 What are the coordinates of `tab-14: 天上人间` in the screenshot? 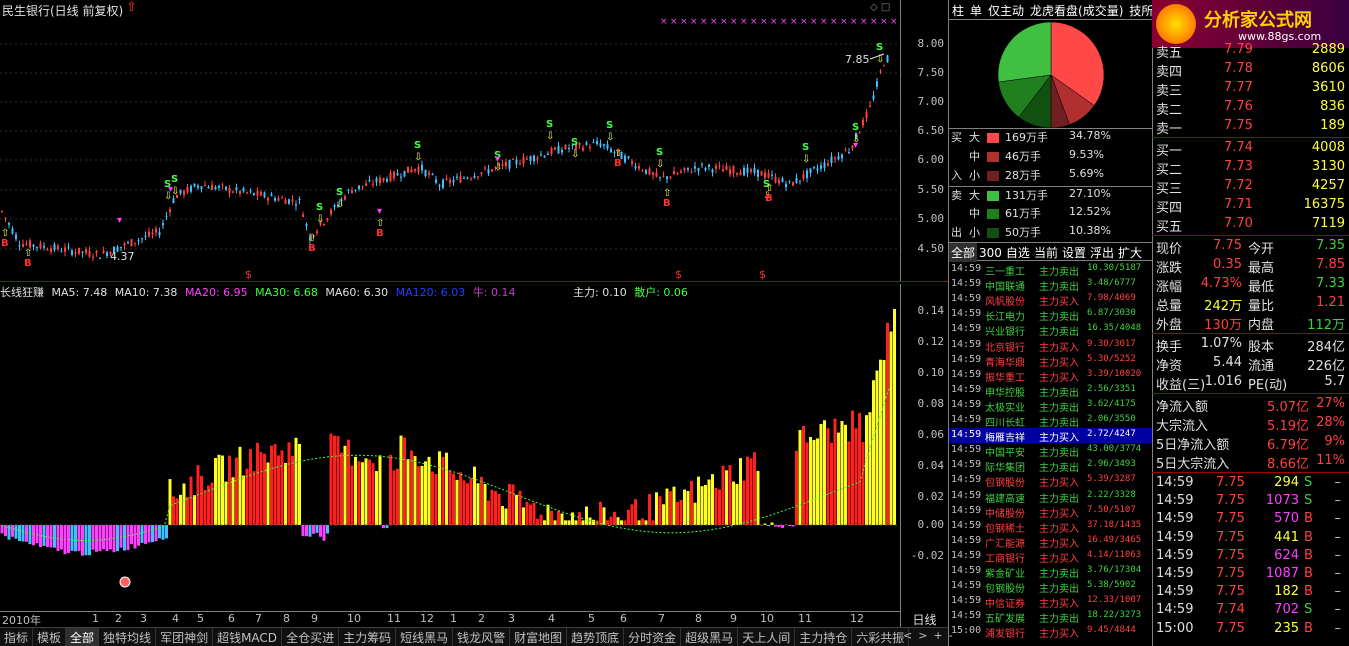 It's located at (767, 637).